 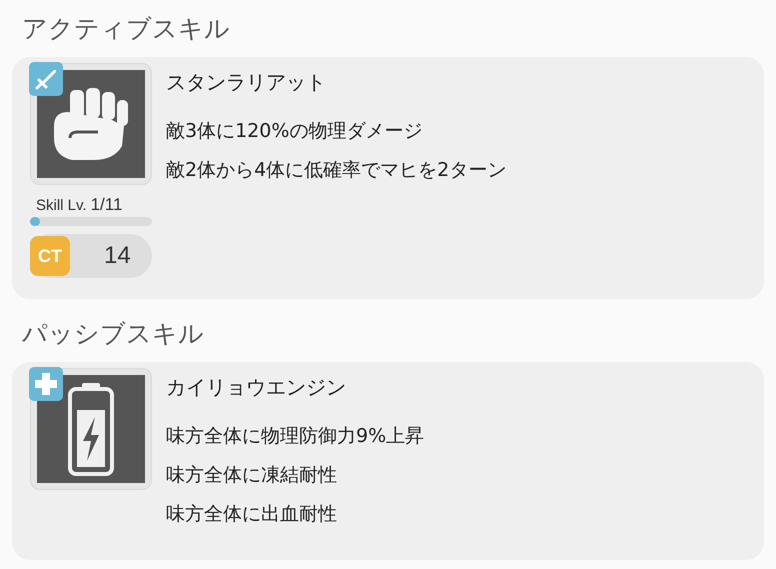 What do you see at coordinates (113, 334) in the screenshot?
I see `section-title: パッシブスキル` at bounding box center [113, 334].